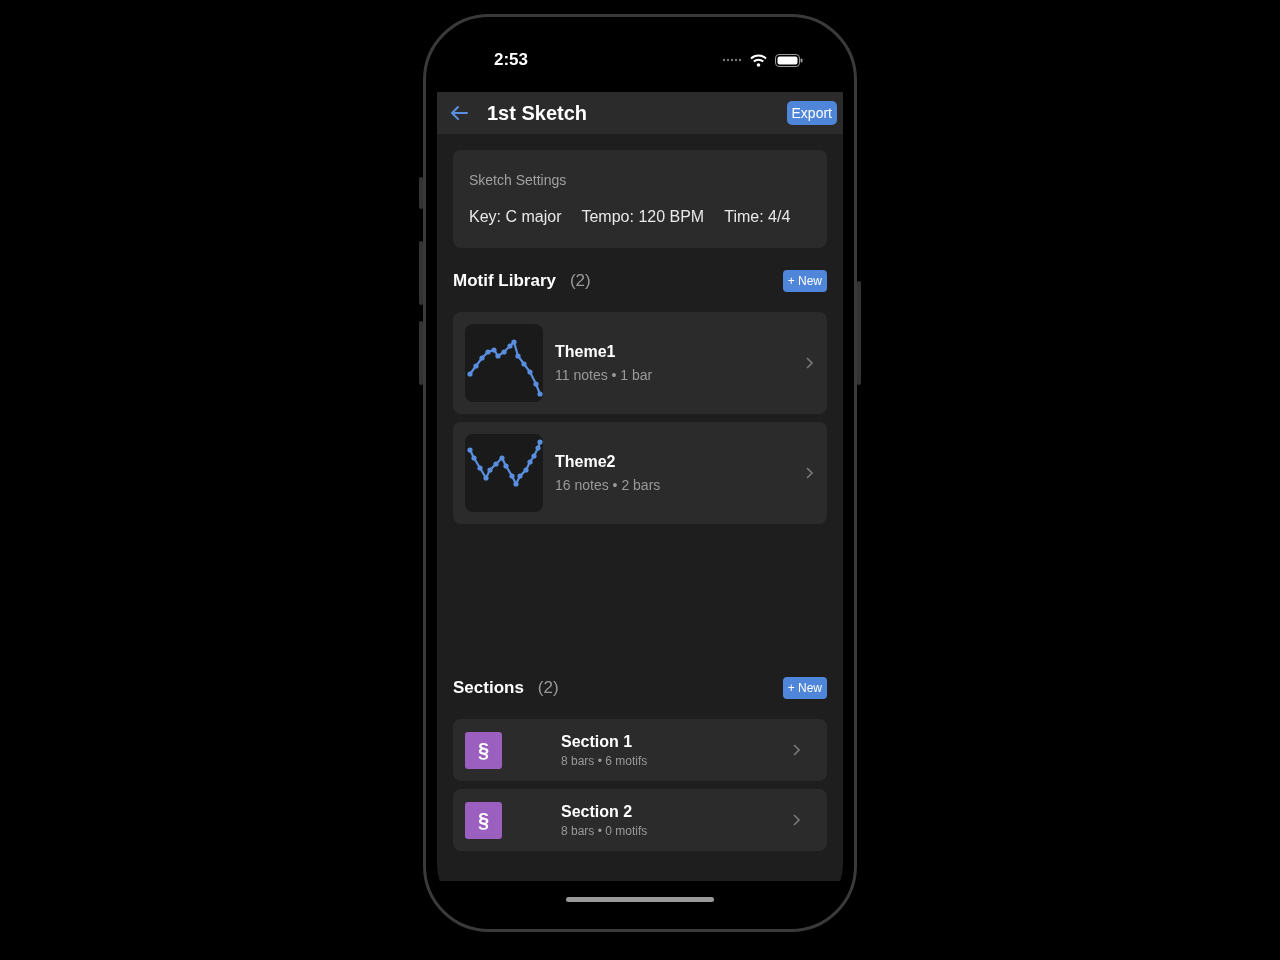 The width and height of the screenshot is (1280, 960). Describe the element at coordinates (757, 217) in the screenshot. I see `setting-value: Time: 4/4` at that location.